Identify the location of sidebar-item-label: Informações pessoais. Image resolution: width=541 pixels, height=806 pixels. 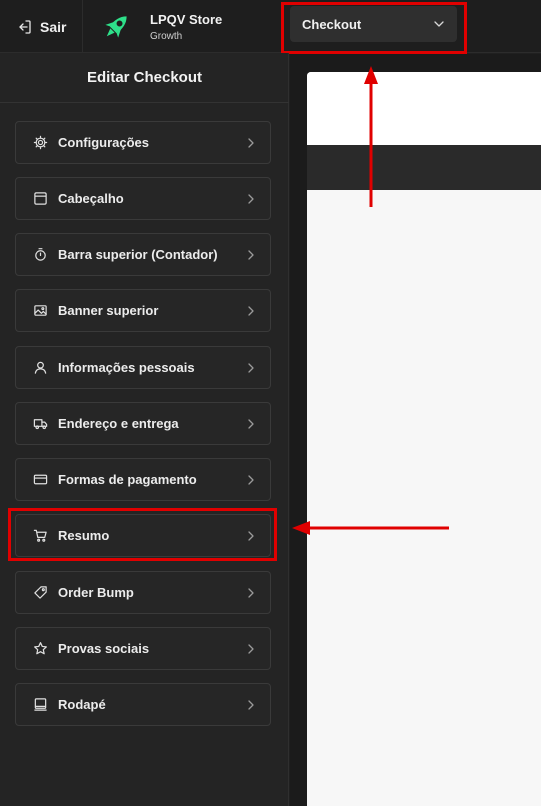
(126, 367).